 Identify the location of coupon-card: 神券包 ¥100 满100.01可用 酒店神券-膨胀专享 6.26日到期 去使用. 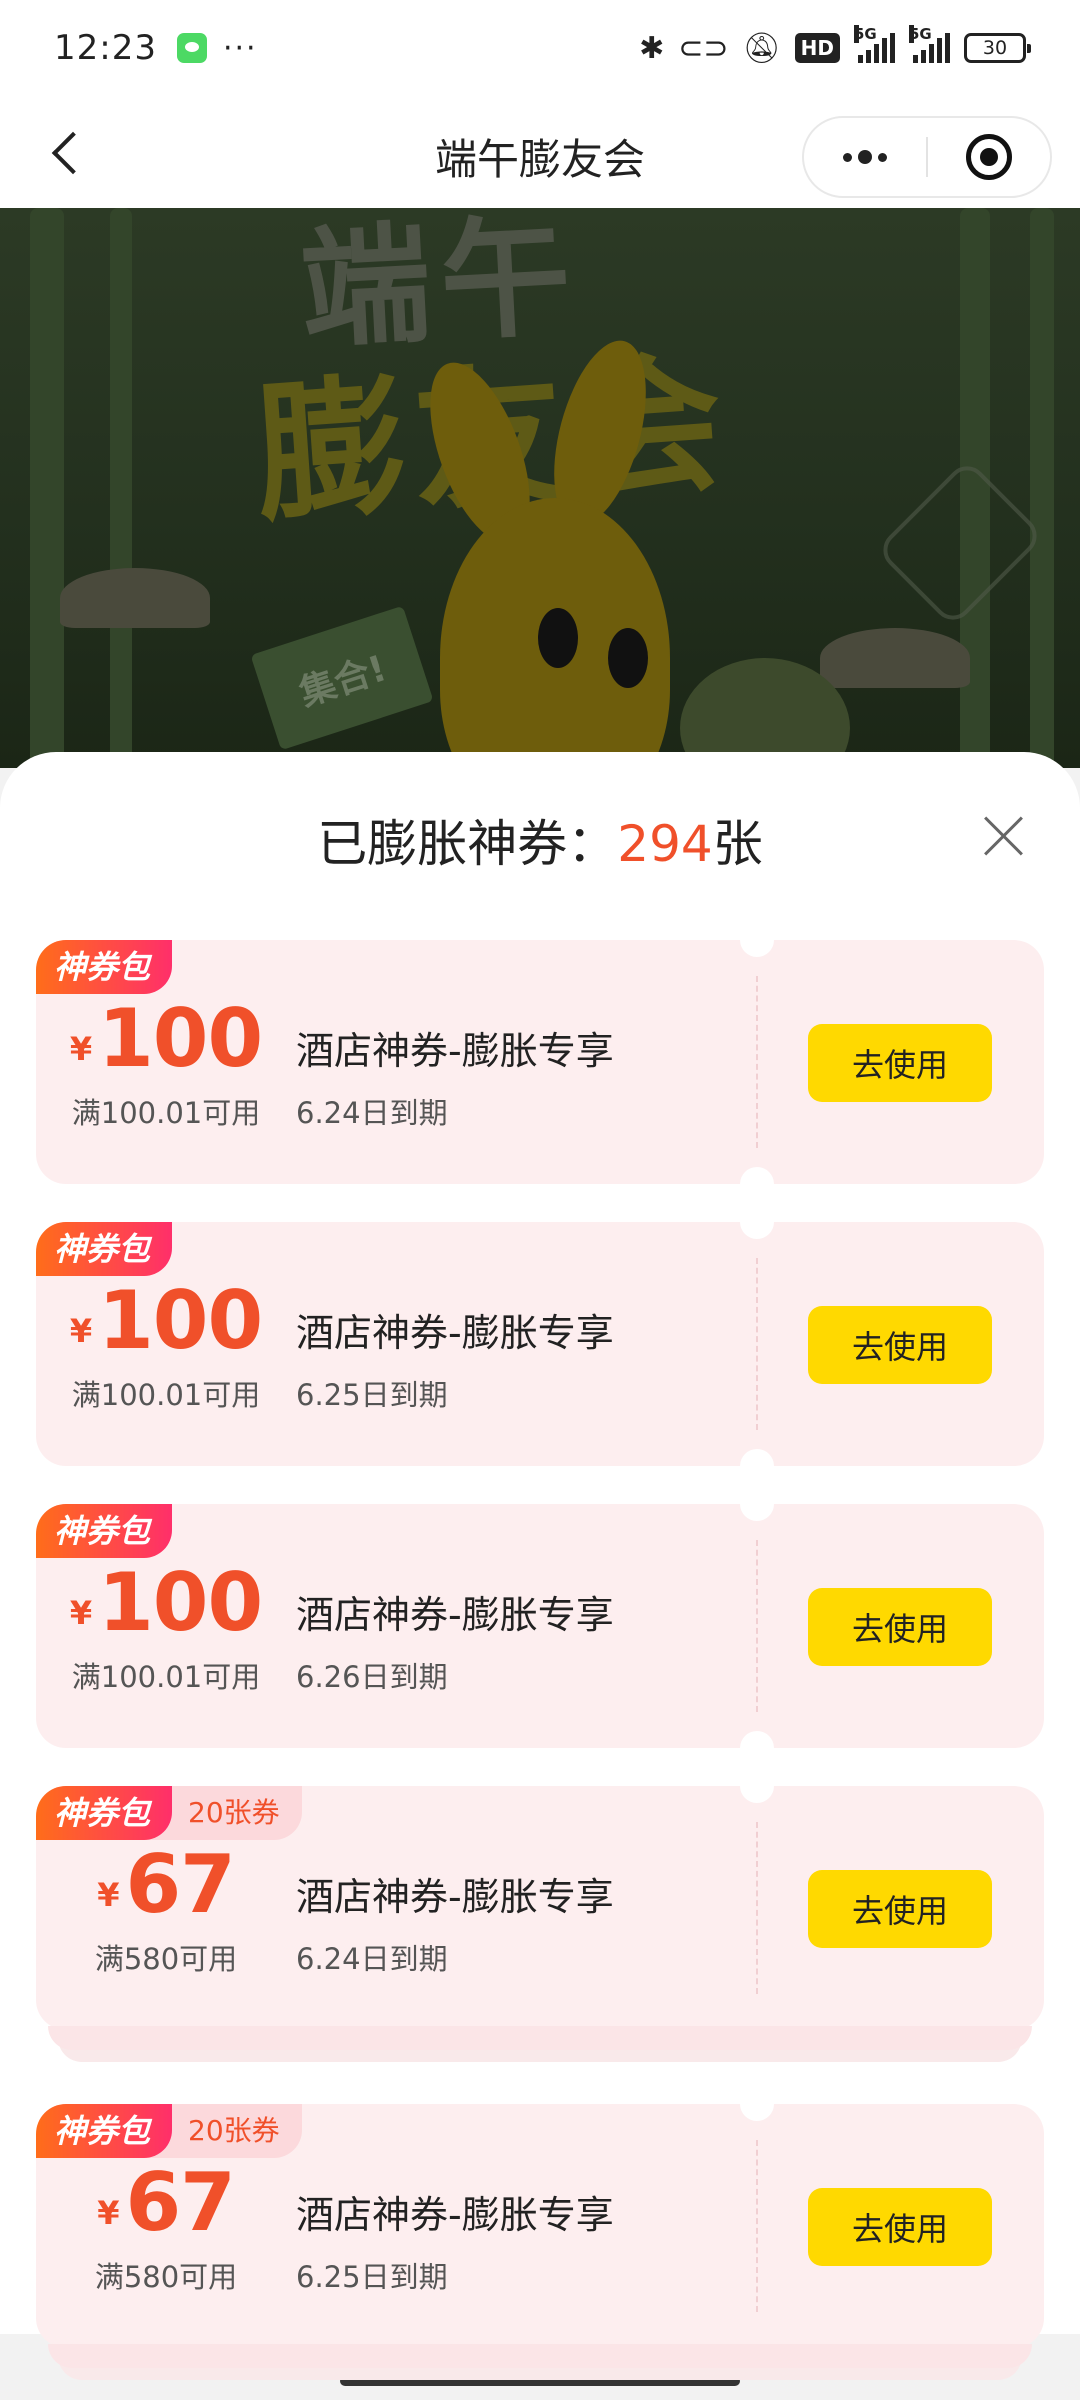
(540, 1626).